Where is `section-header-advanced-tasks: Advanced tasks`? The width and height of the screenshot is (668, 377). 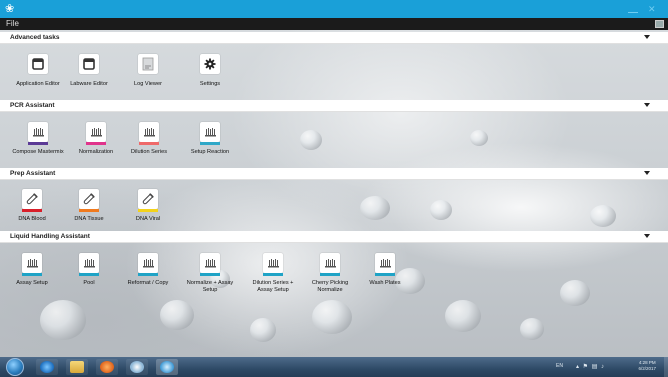 section-header-advanced-tasks: Advanced tasks is located at coordinates (334, 38).